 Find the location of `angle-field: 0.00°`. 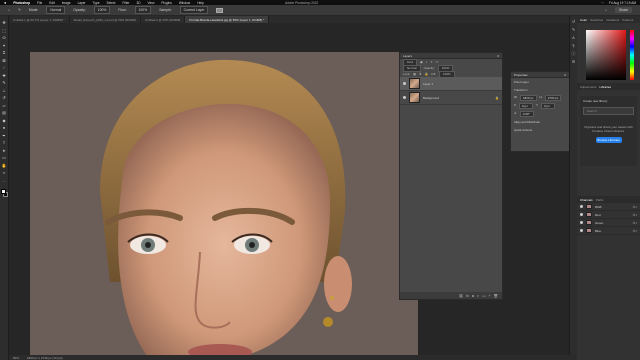

angle-field: 0.00° is located at coordinates (526, 114).